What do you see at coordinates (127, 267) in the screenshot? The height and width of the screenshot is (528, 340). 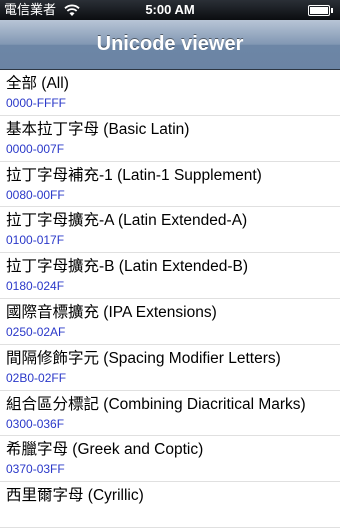 I see `list-item-title: 拉丁字母擴充-B (Latin Extended-B)` at bounding box center [127, 267].